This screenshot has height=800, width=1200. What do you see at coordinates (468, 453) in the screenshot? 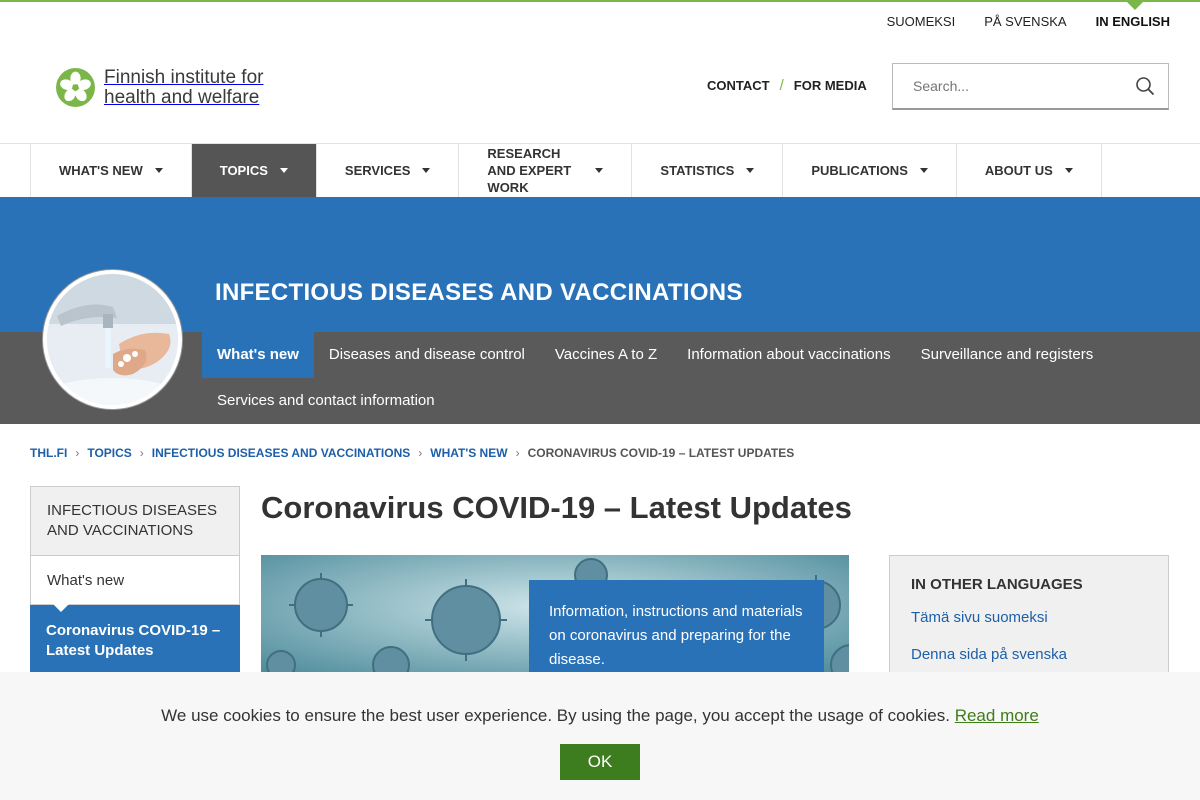
I see `breadcrumb-whats-new: WHAT'S NEW` at bounding box center [468, 453].